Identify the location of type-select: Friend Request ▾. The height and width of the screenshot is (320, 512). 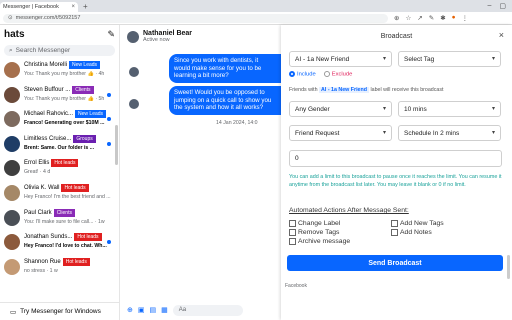
(340, 133).